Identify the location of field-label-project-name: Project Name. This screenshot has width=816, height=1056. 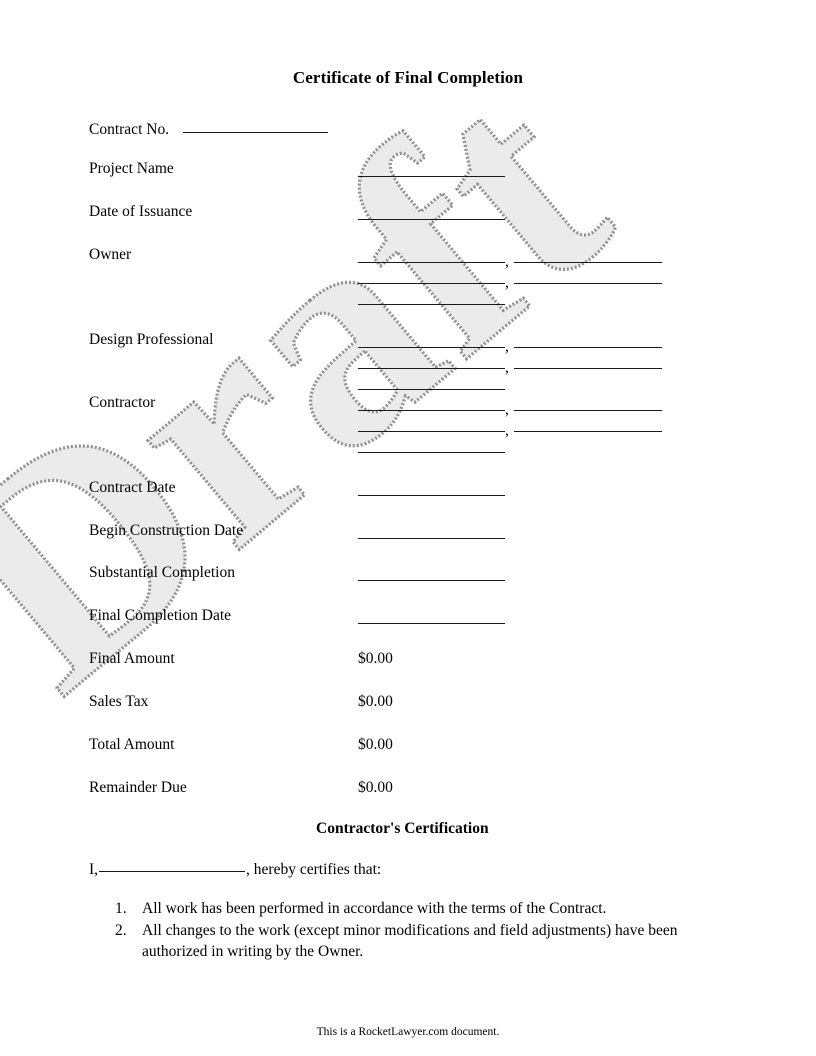
(131, 168).